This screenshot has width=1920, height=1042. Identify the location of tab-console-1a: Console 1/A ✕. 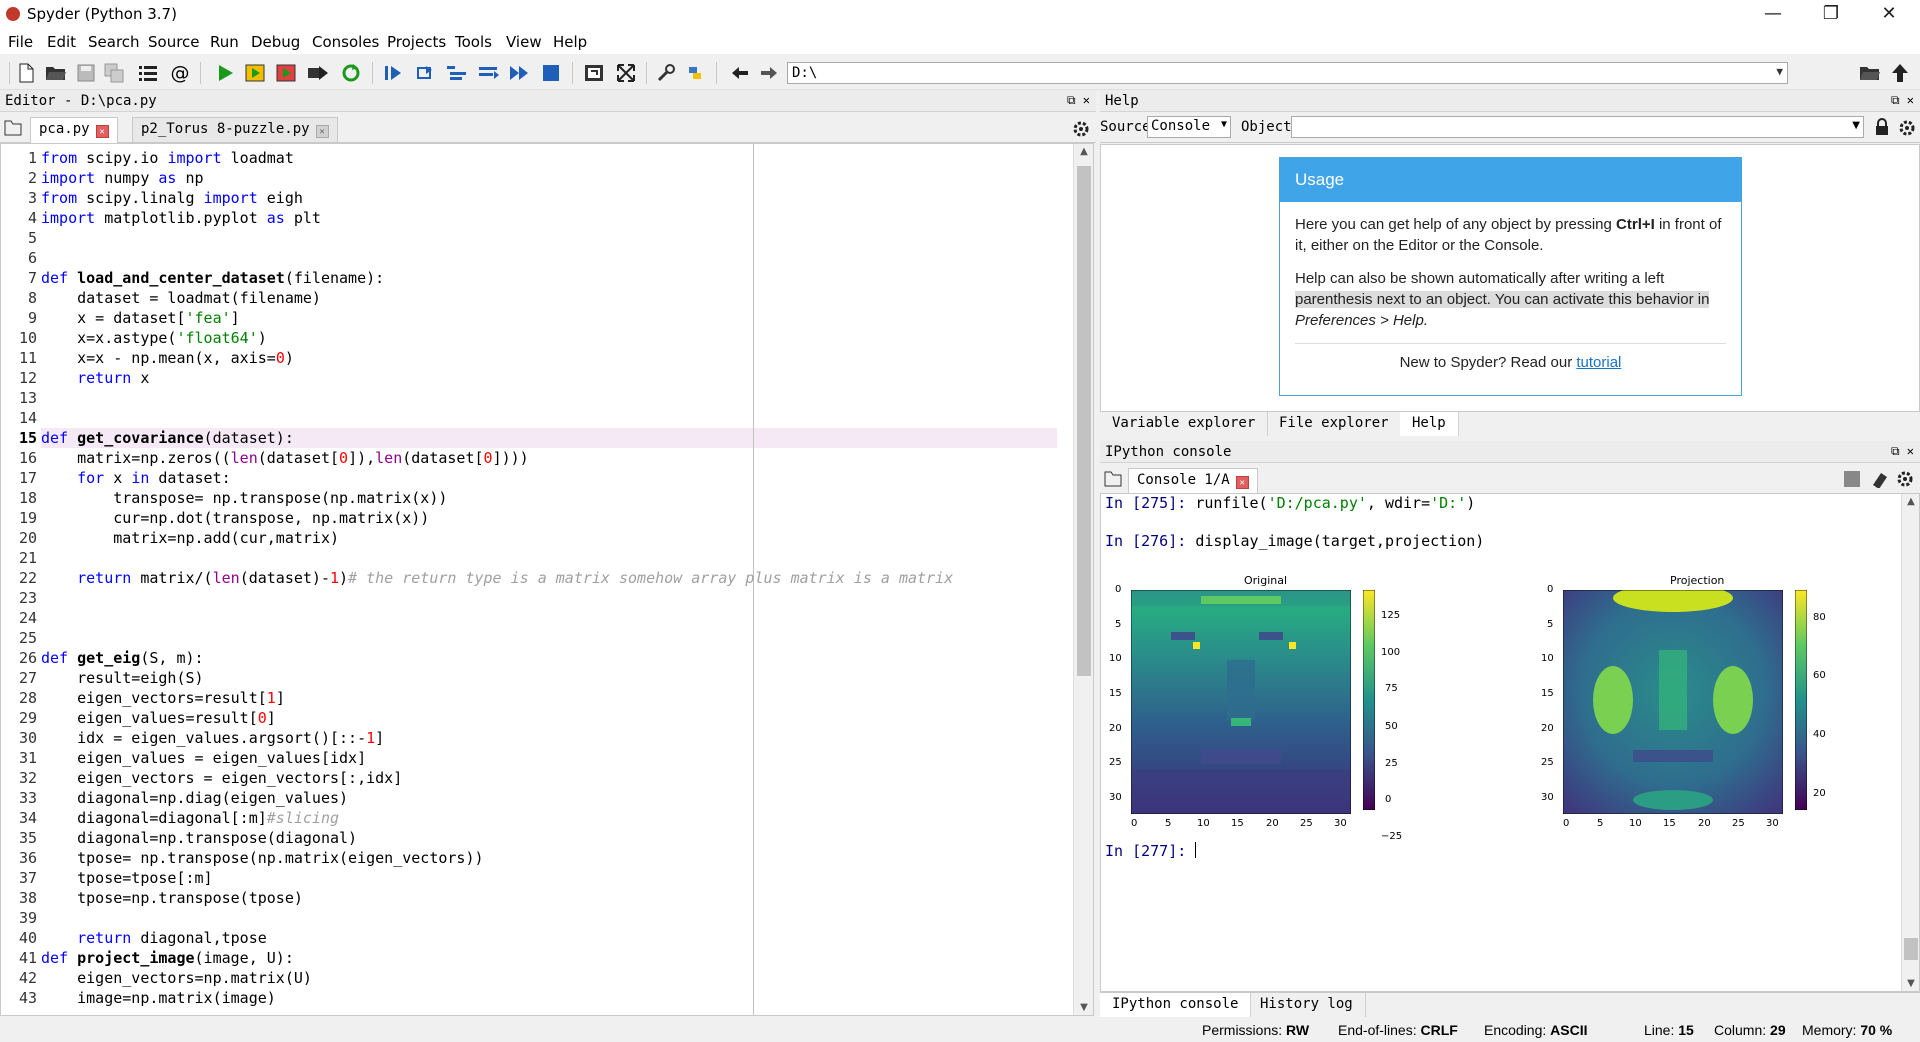
(1193, 481).